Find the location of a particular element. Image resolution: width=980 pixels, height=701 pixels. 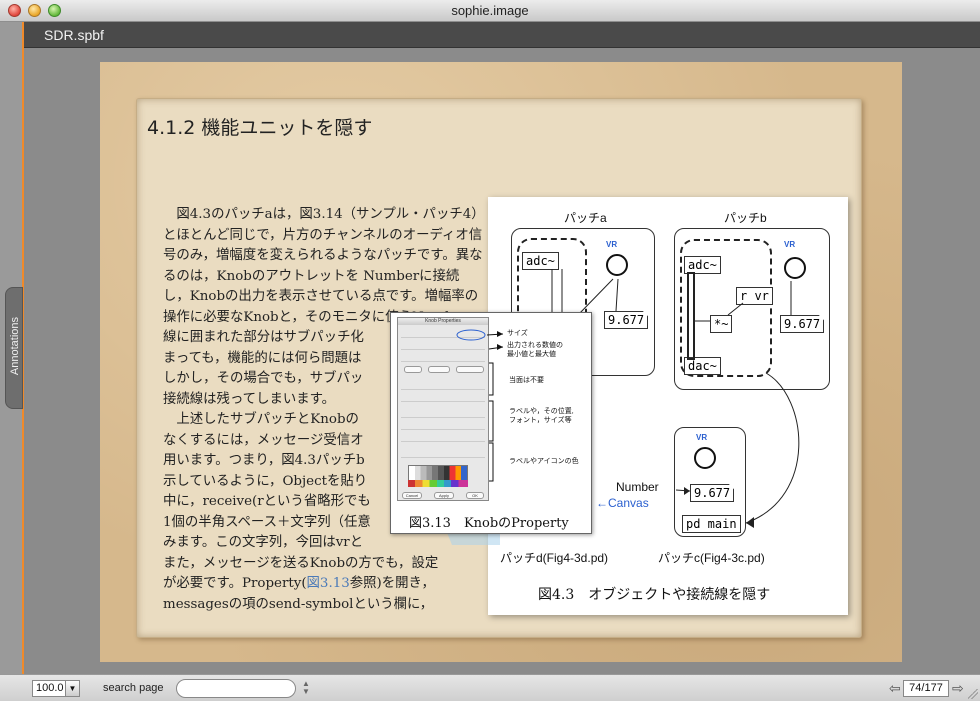

title-bar: sophie.image is located at coordinates (490, 11).